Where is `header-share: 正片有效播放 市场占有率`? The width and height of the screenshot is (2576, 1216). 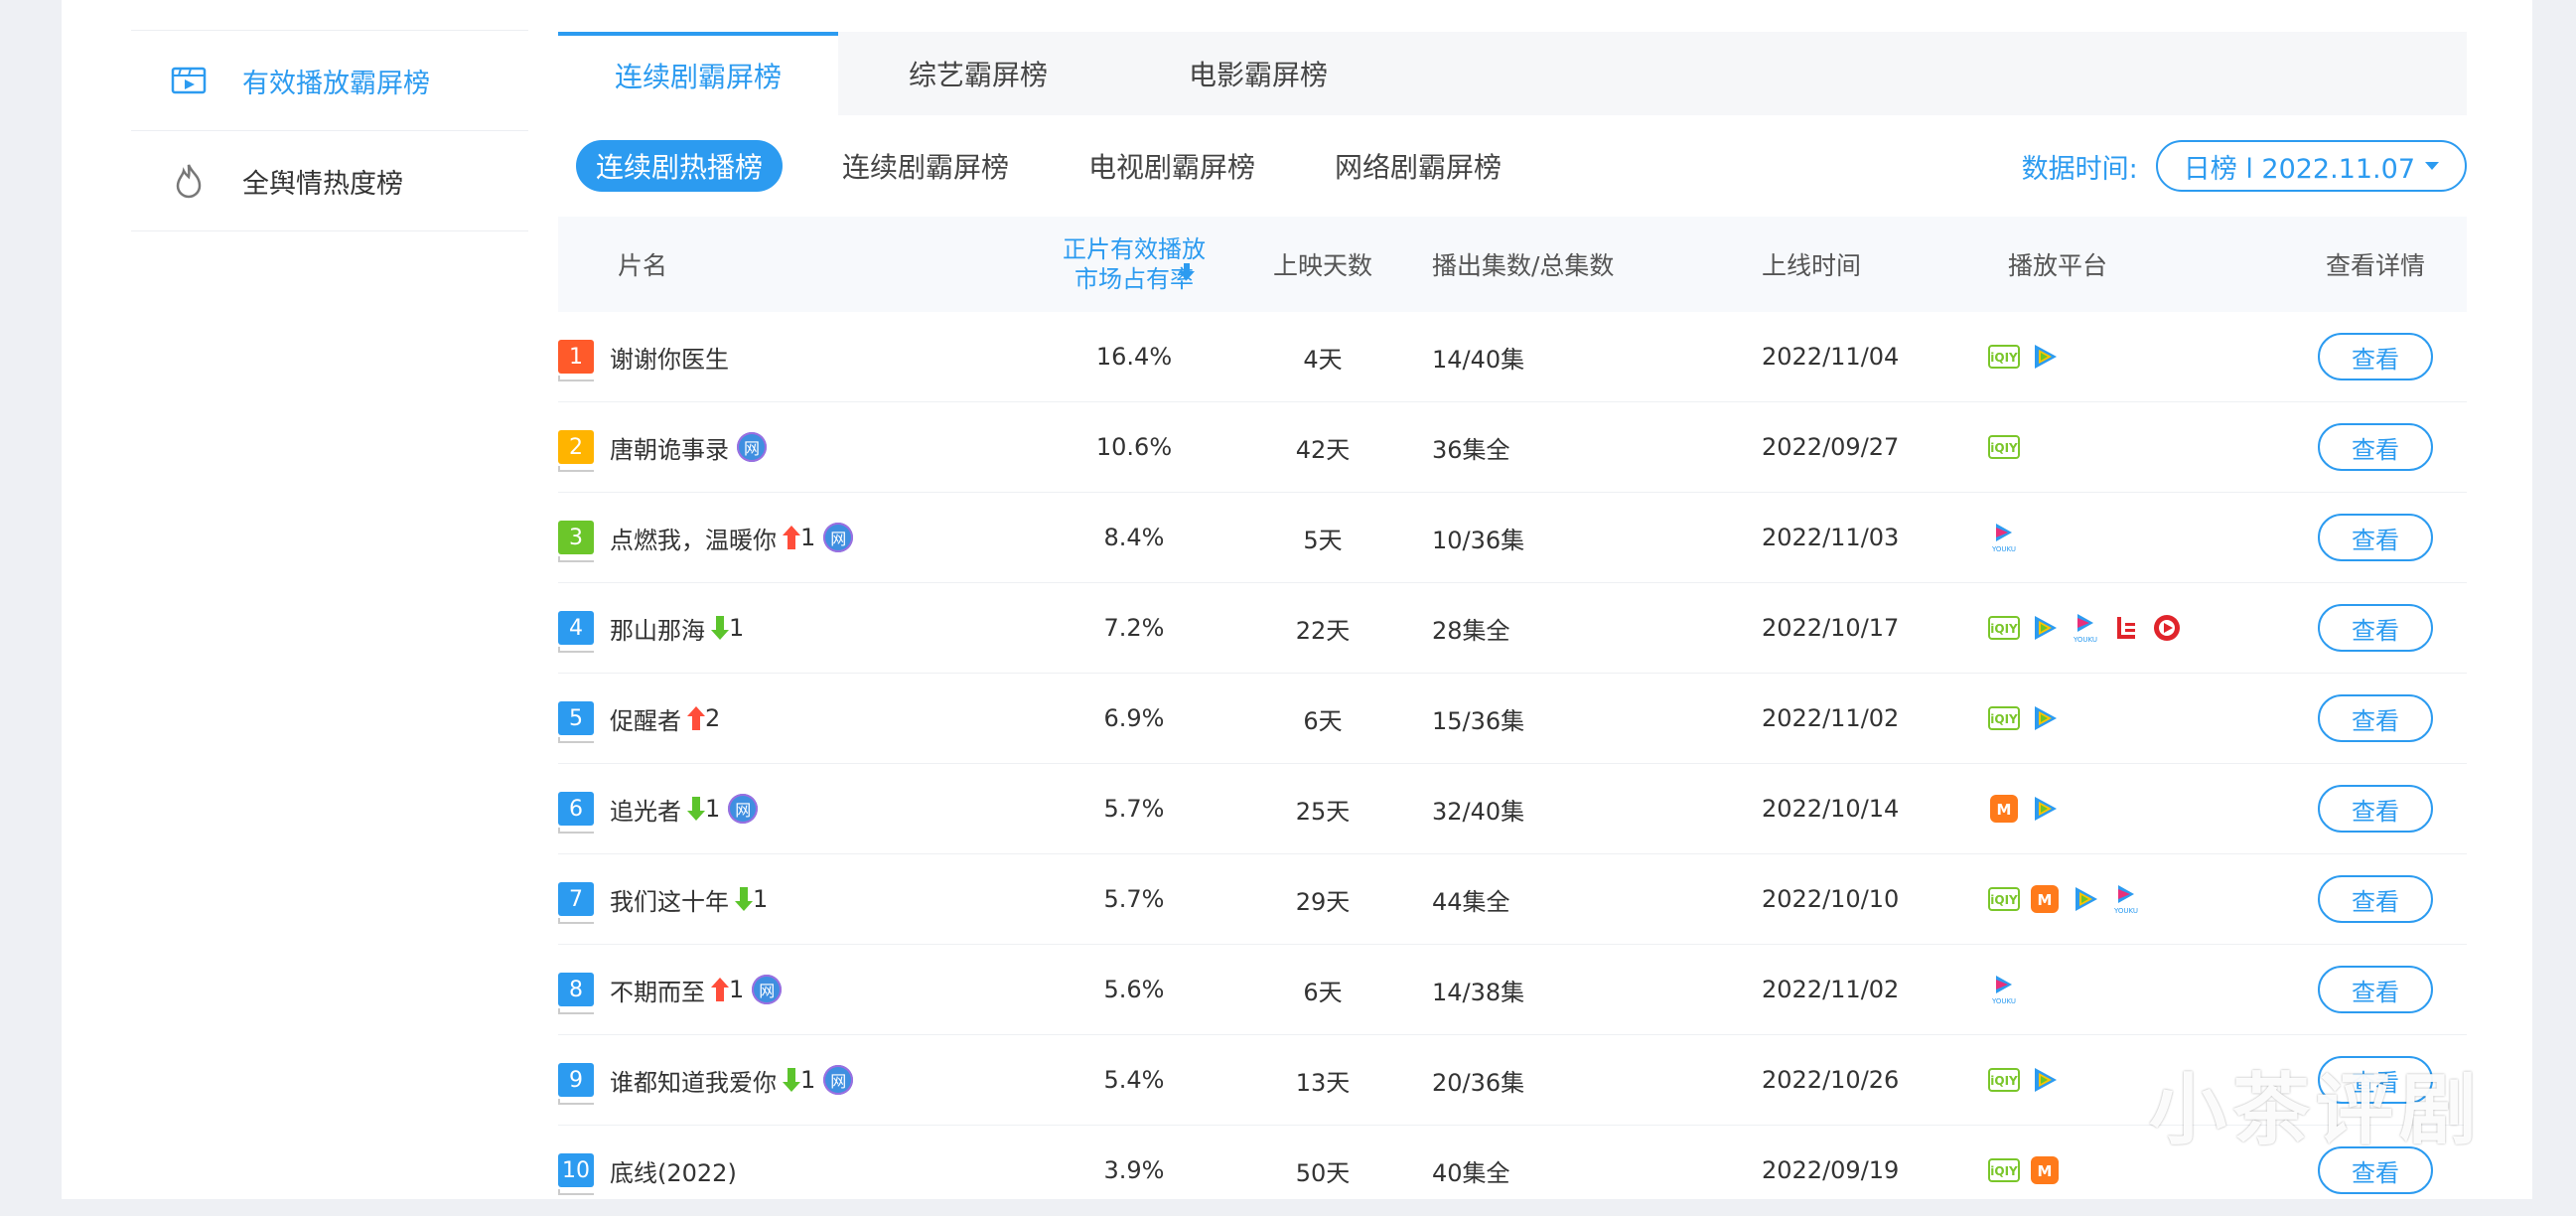
header-share: 正片有效播放 市场占有率 is located at coordinates (1134, 264).